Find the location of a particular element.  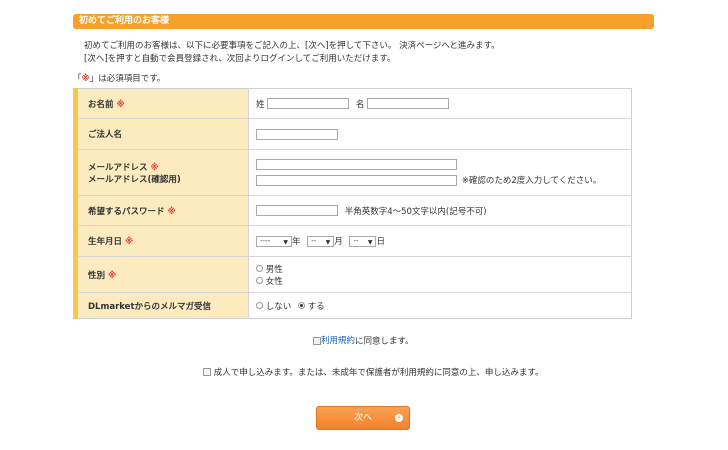

row-name: お名前 ※ 姓 名 is located at coordinates (352, 103).